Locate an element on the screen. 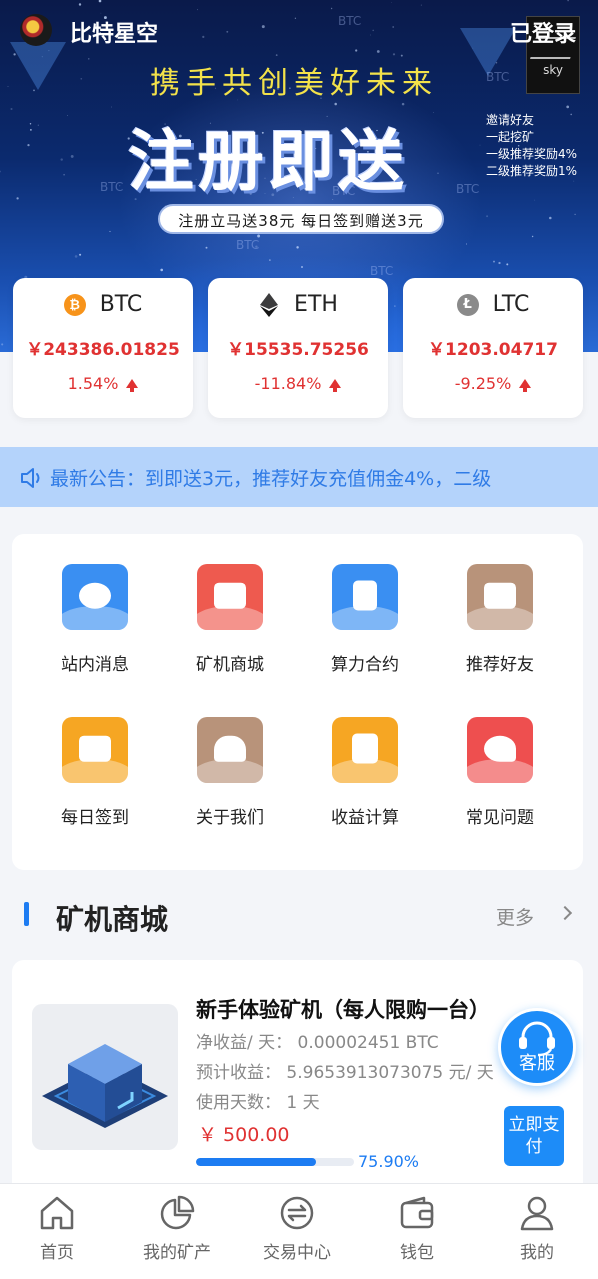 The height and width of the screenshot is (1279, 598). bitcoin-icon: ₿ is located at coordinates (74, 304).